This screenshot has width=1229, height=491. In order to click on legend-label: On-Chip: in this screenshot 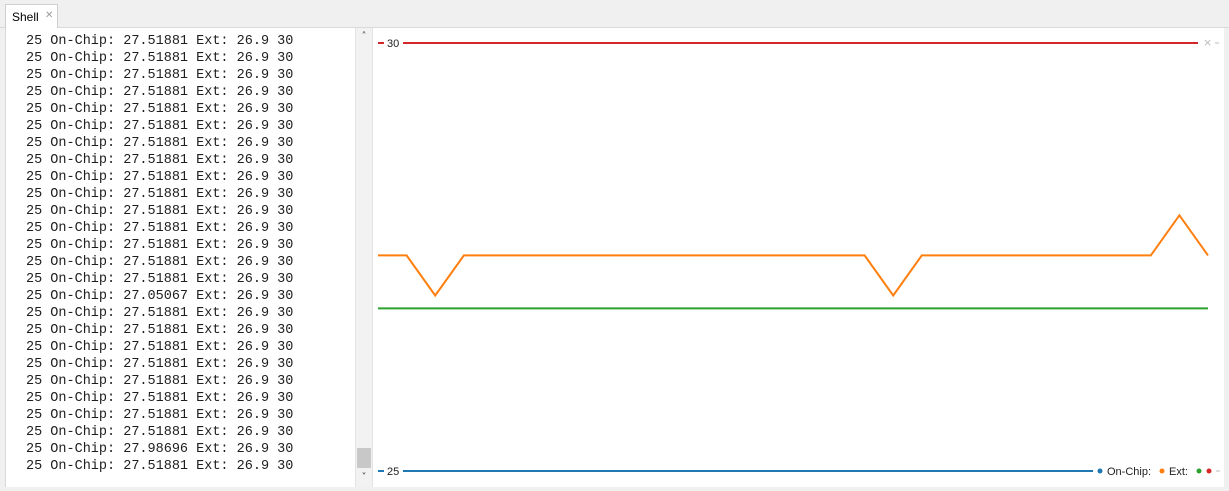, I will do `click(1129, 472)`.